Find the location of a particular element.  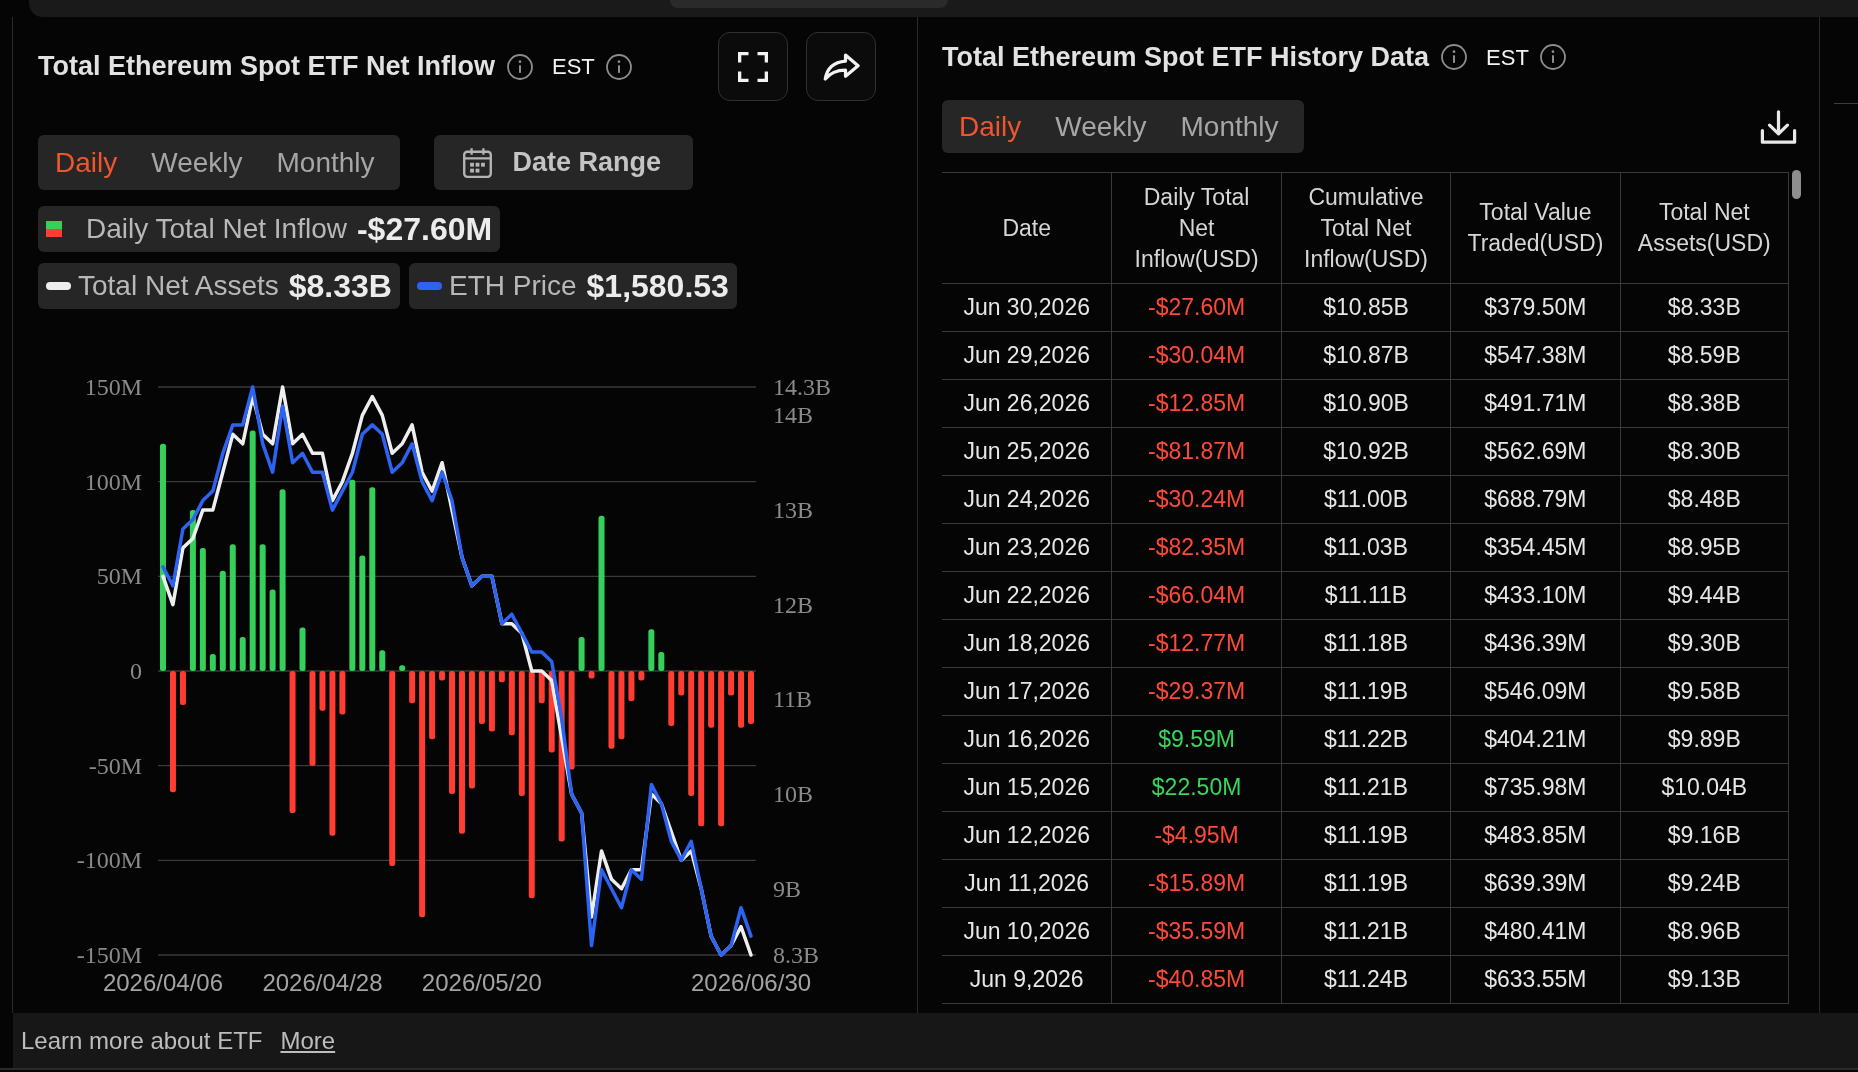

table-cell: $11.03B is located at coordinates (1365, 547).